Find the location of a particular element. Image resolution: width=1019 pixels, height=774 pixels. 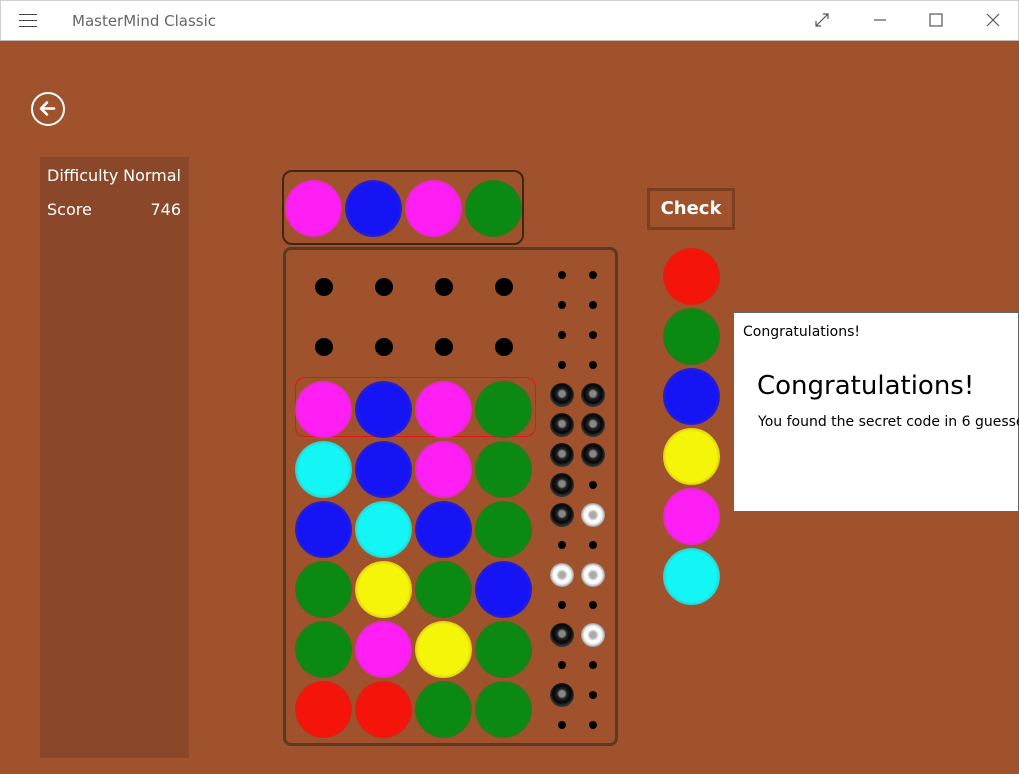

palette-peg-green is located at coordinates (691, 336).